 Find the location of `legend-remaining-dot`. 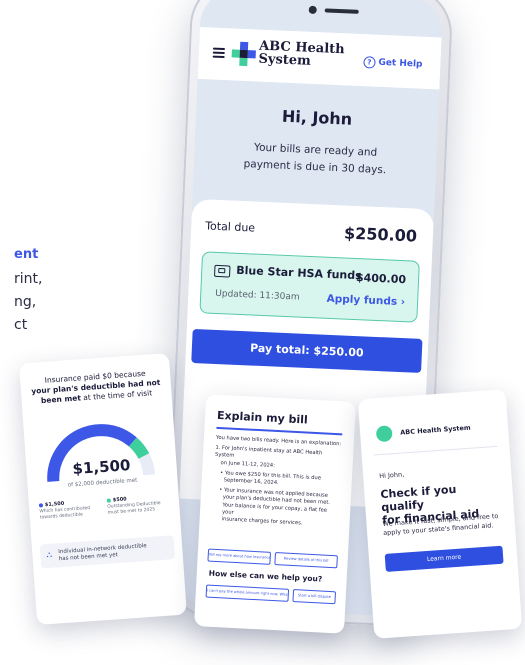

legend-remaining-dot is located at coordinates (108, 500).